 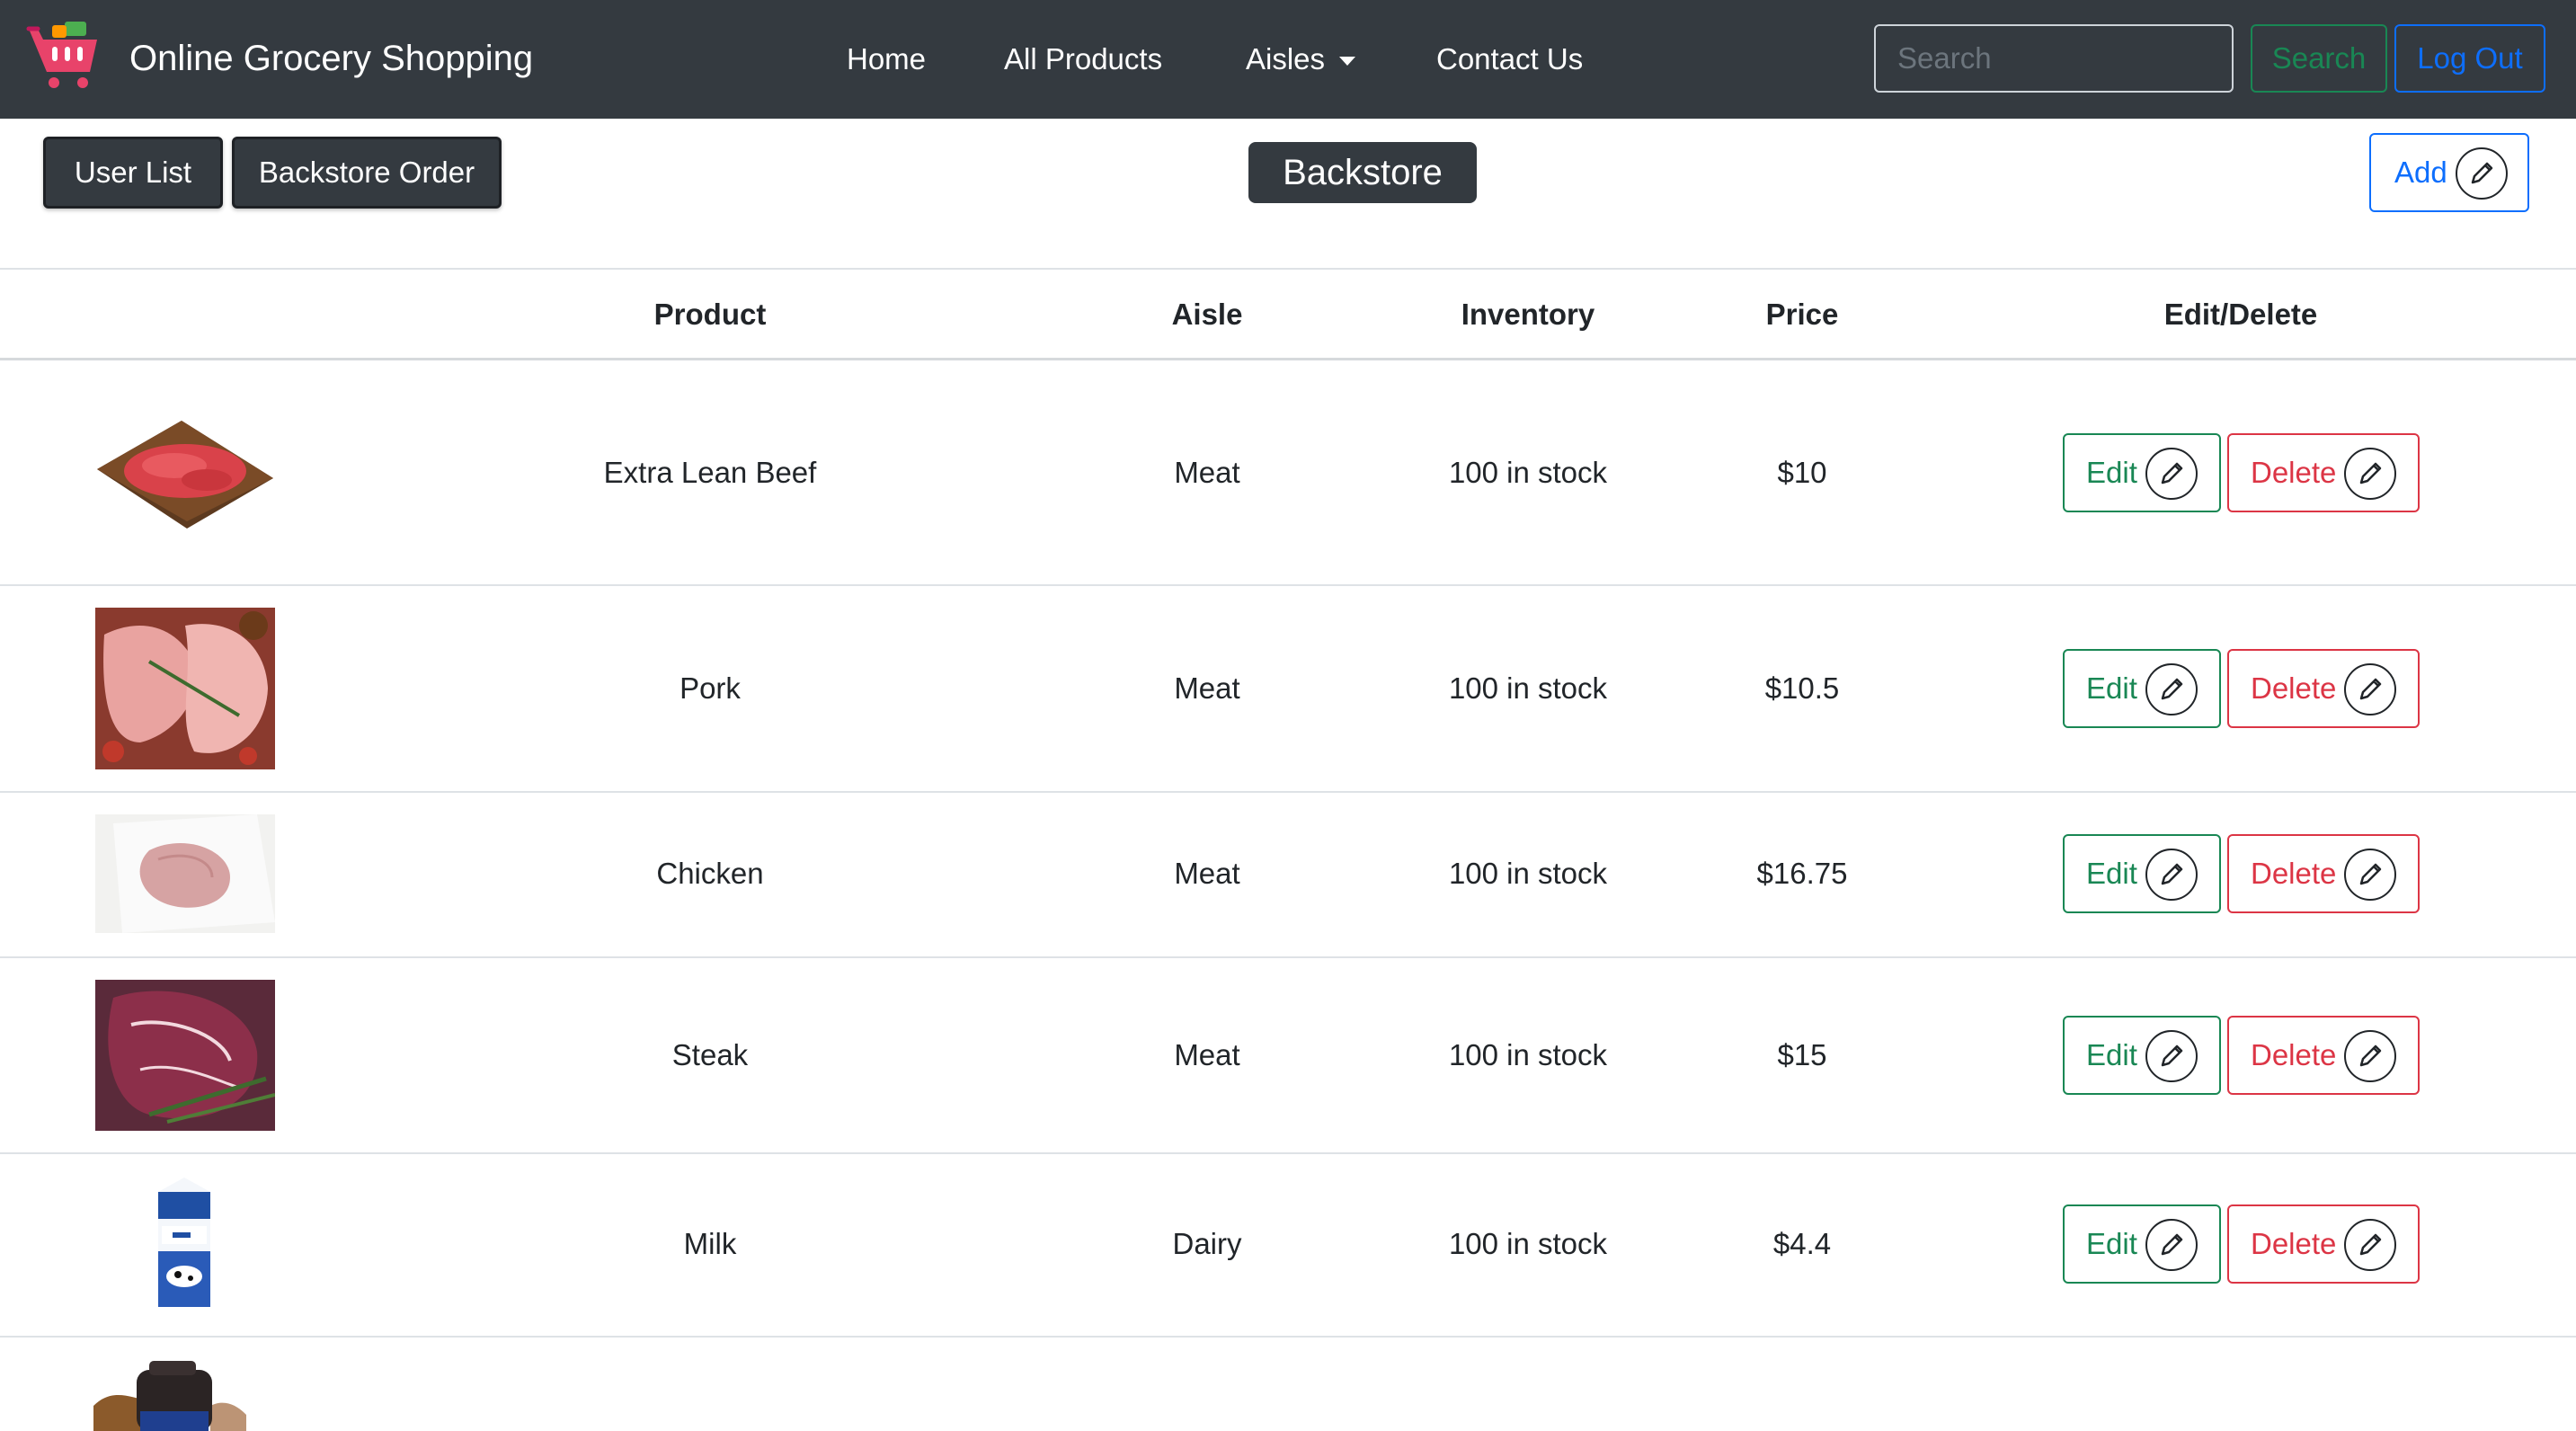 I want to click on product-price: $10, so click(x=1802, y=472).